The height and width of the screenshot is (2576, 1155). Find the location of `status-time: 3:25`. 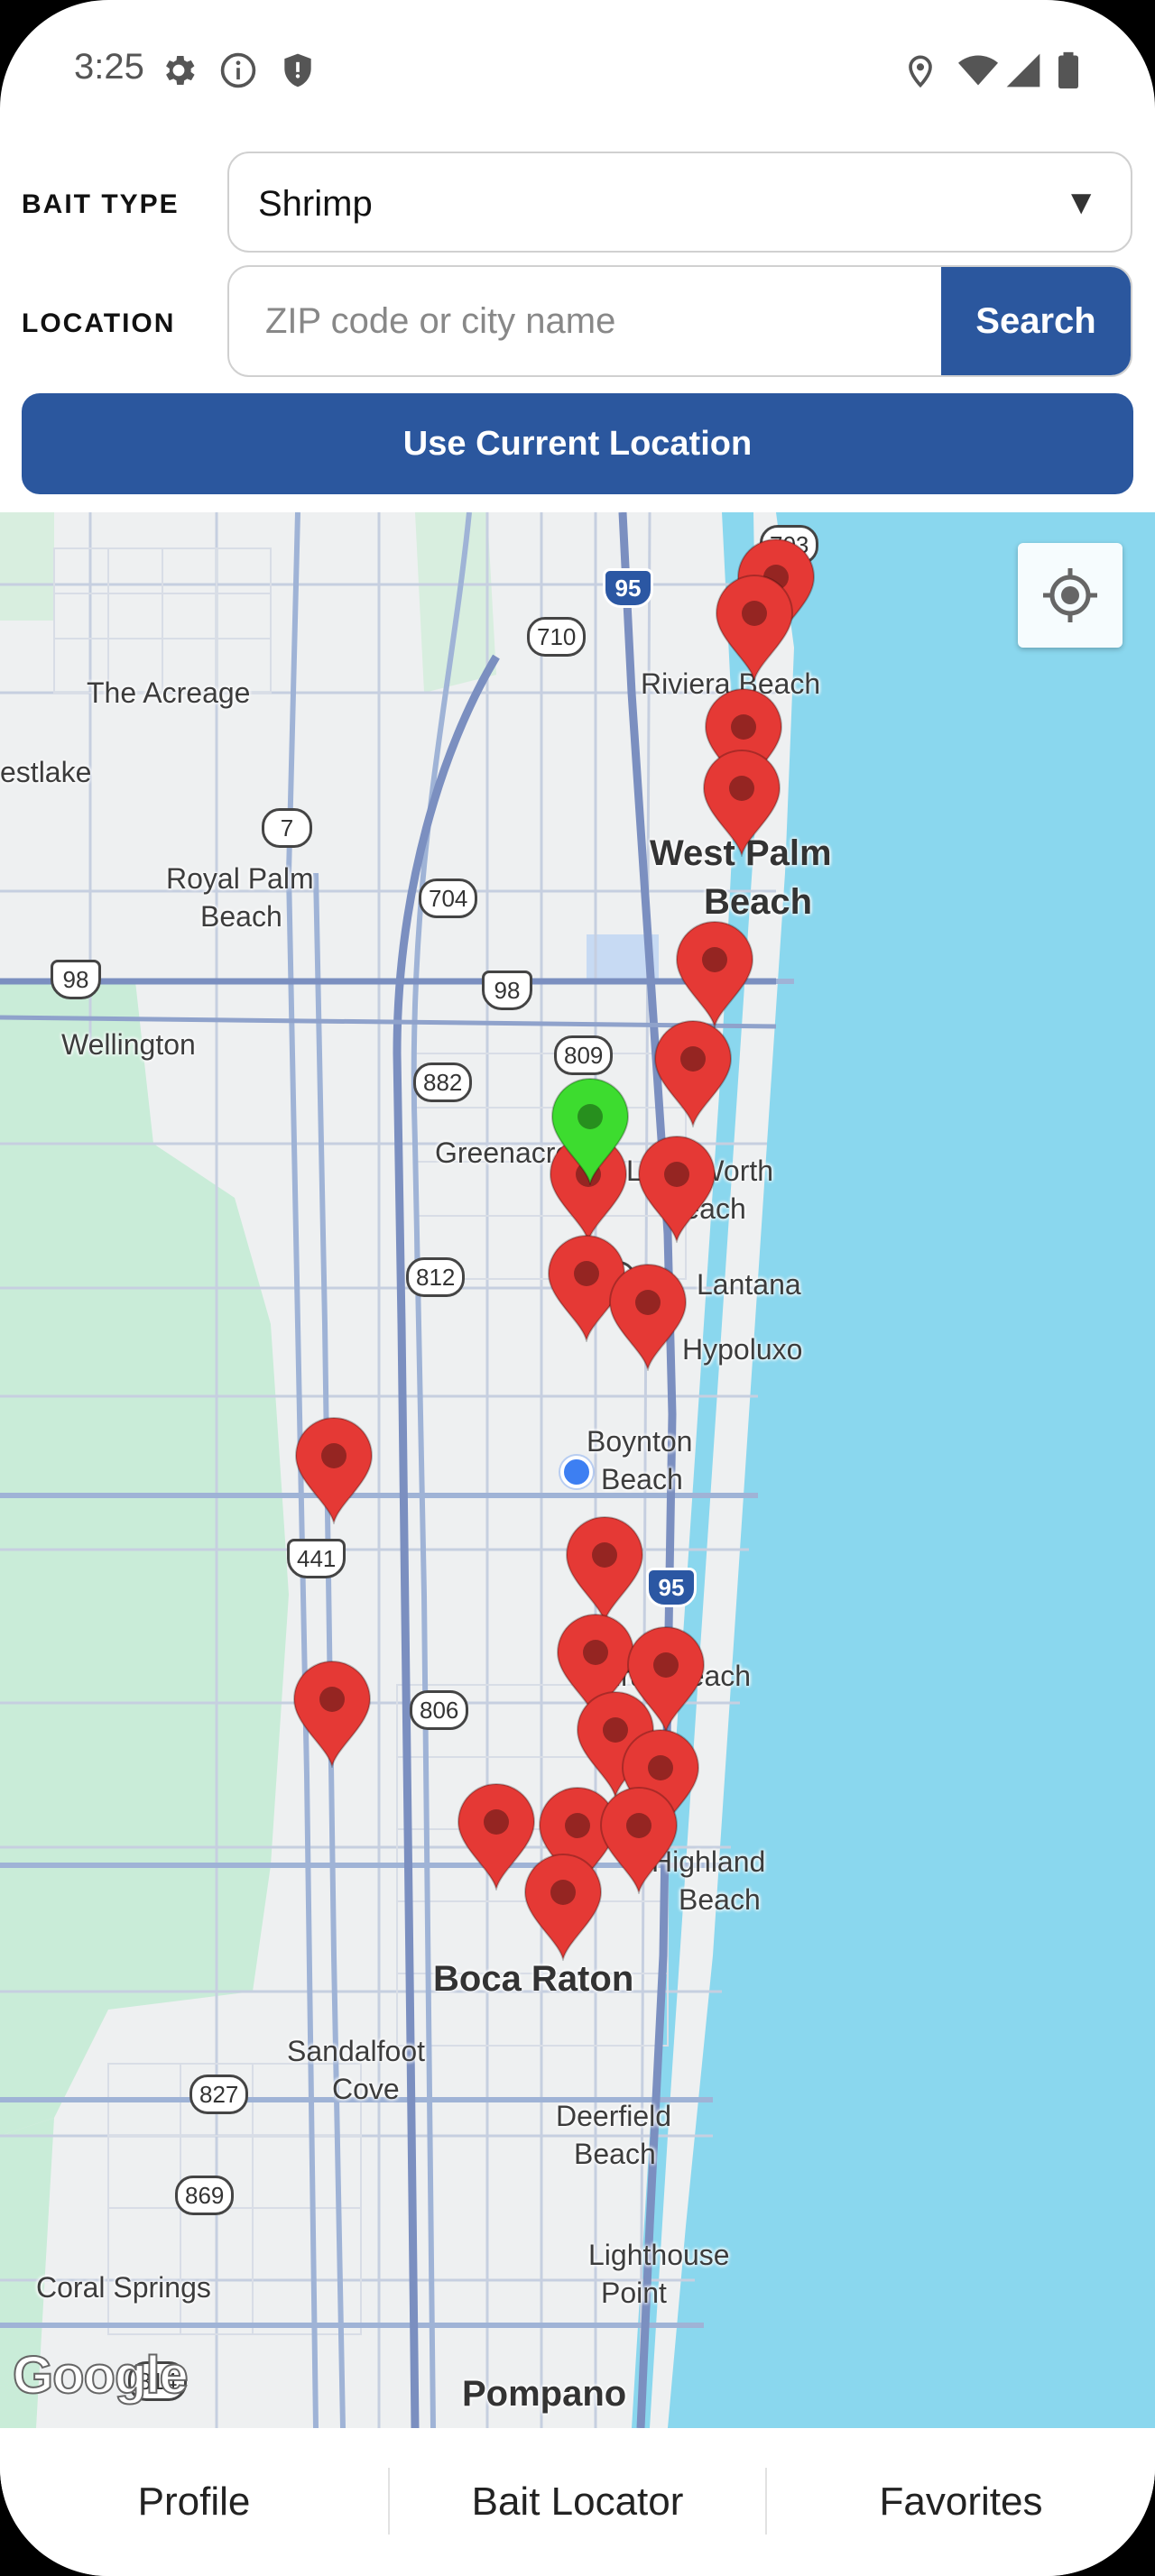

status-time: 3:25 is located at coordinates (109, 67).